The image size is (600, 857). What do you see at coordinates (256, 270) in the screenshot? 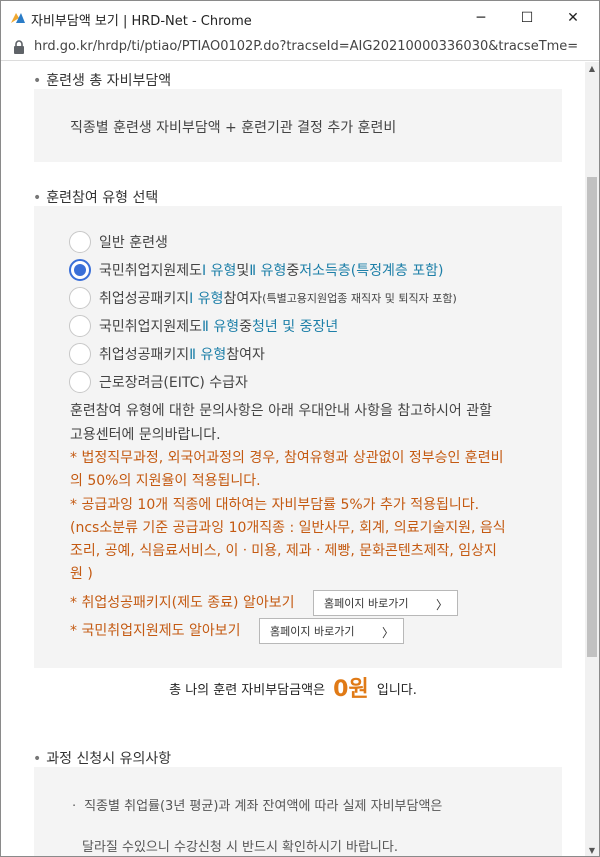
I see `radio-option-national-low-income: 국민취업지원제도 Ⅰ 유형 및 Ⅱ 유형 중 저소득층(특정계층 포함)` at bounding box center [256, 270].